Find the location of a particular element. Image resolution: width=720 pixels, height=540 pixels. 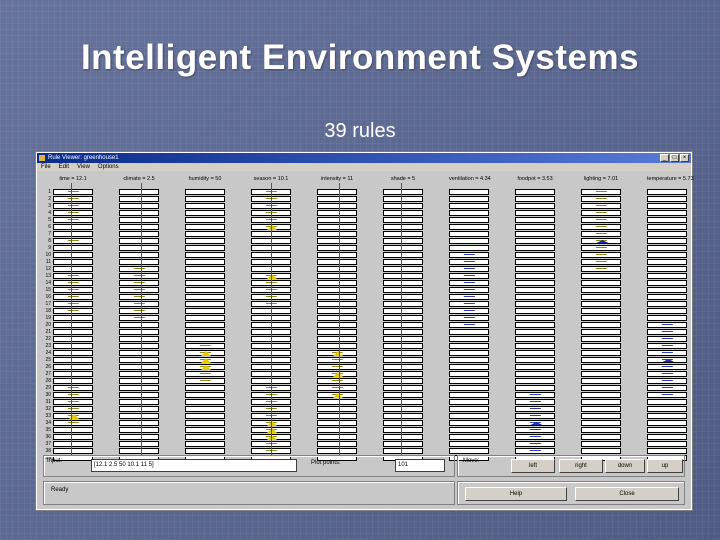

membership-fill is located at coordinates (206, 360).